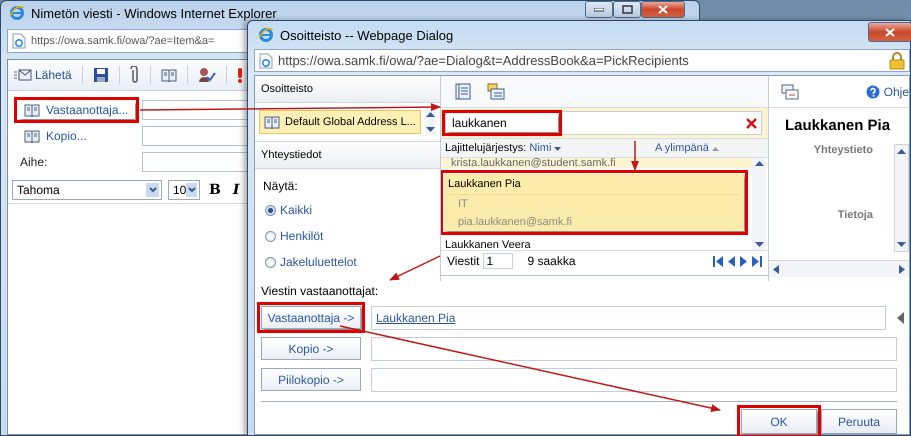 The height and width of the screenshot is (436, 911). Describe the element at coordinates (855, 215) in the screenshot. I see `detail-label: Tietoja` at that location.